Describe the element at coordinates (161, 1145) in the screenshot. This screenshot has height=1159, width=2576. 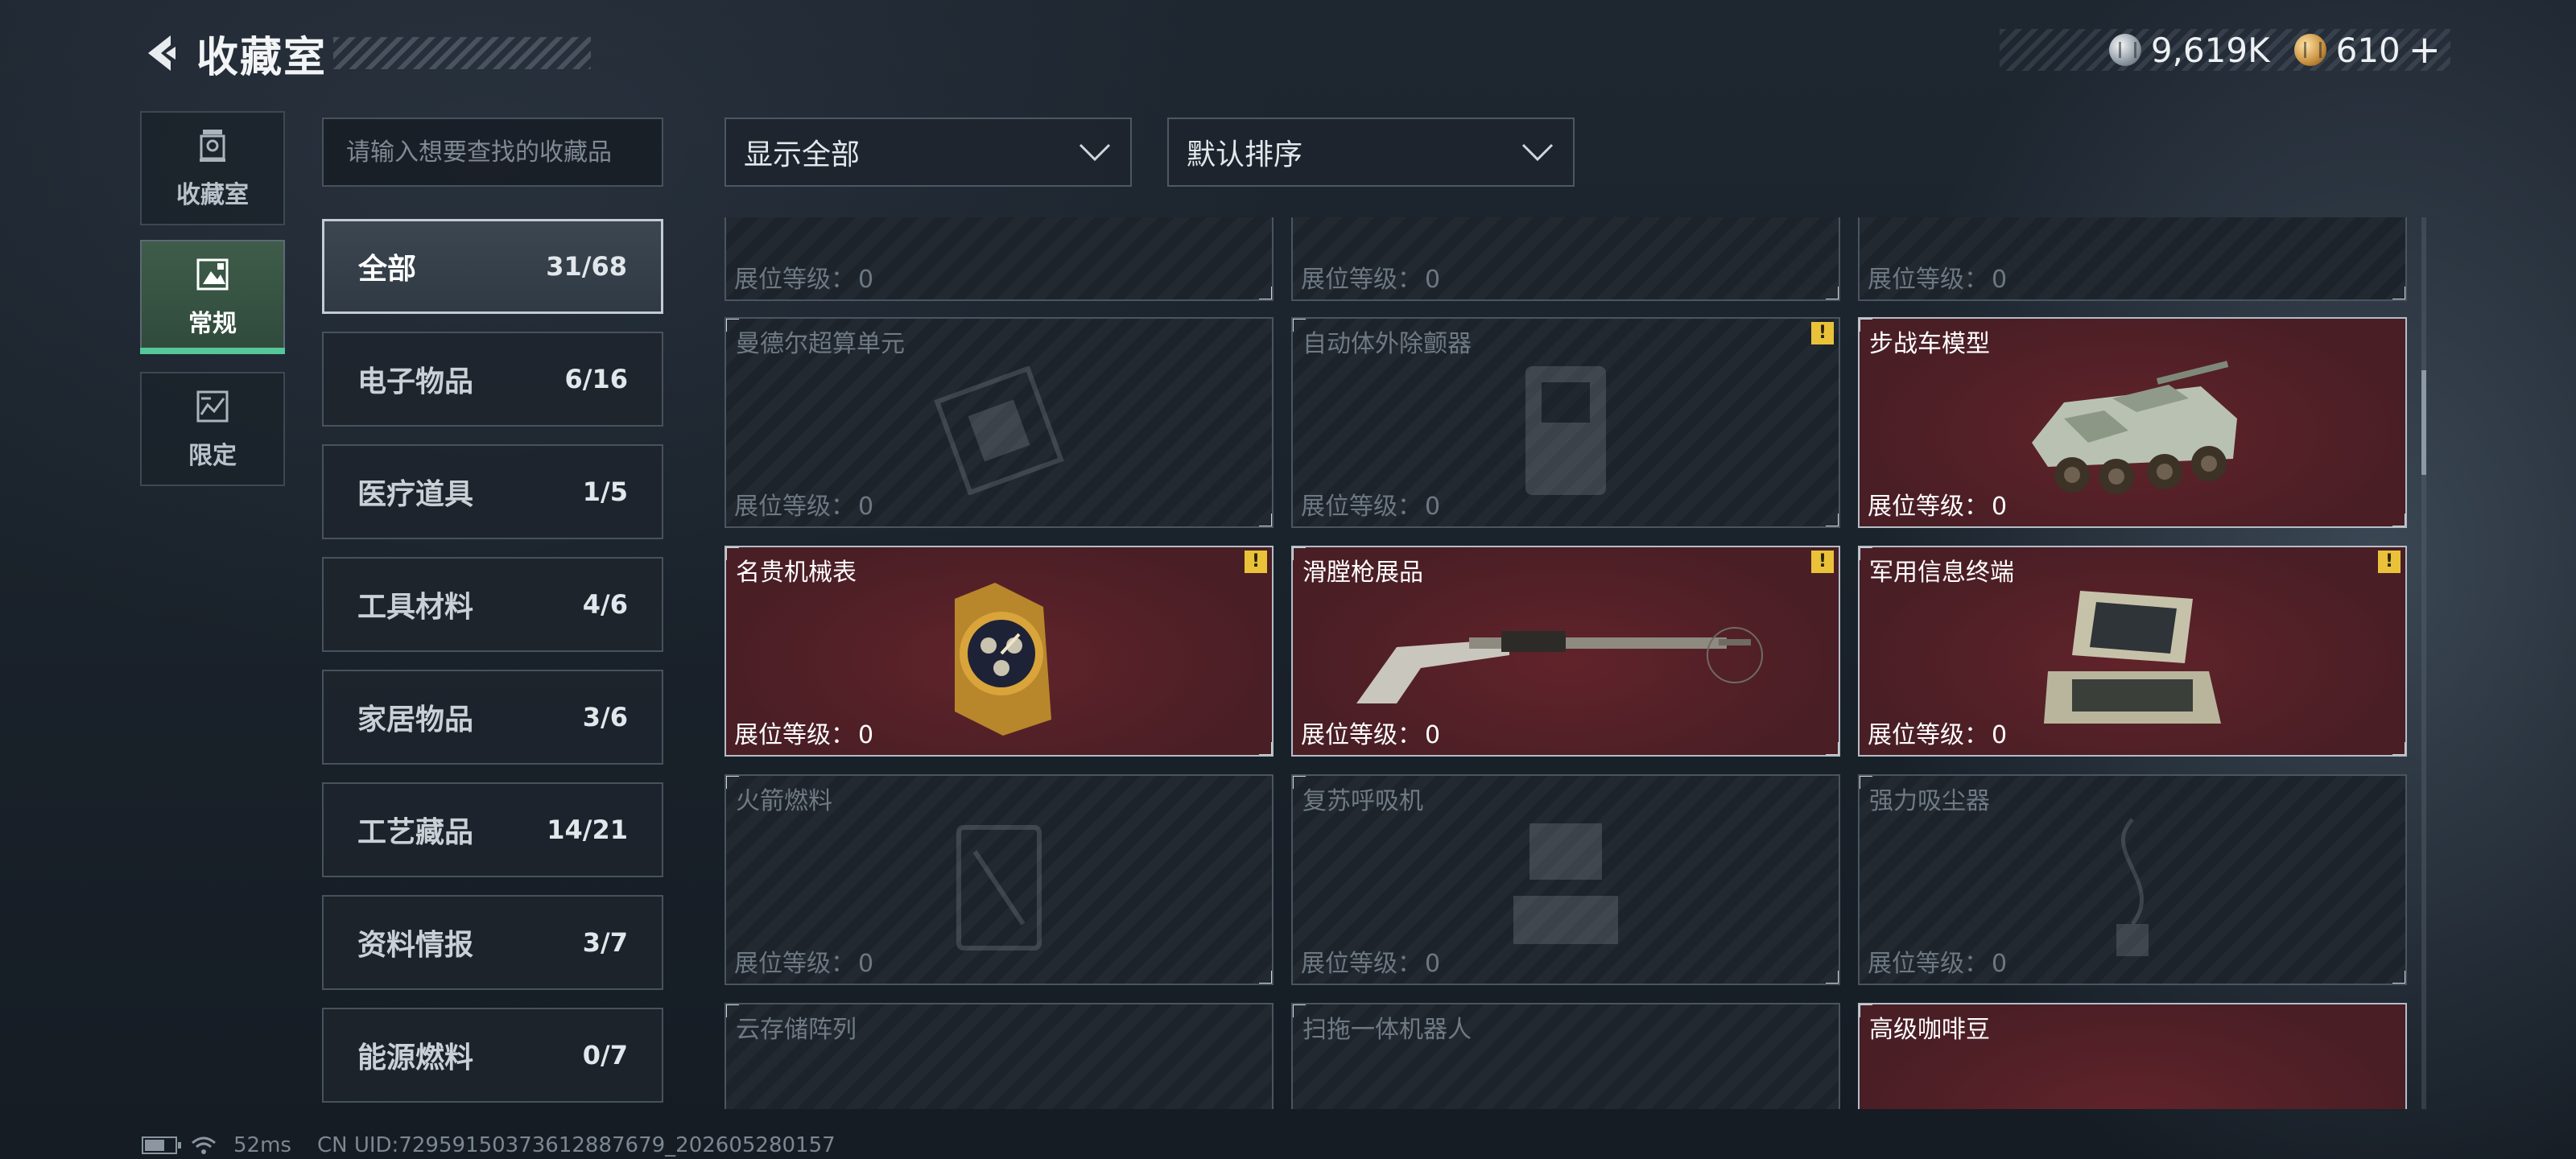
I see `battery-icon` at that location.